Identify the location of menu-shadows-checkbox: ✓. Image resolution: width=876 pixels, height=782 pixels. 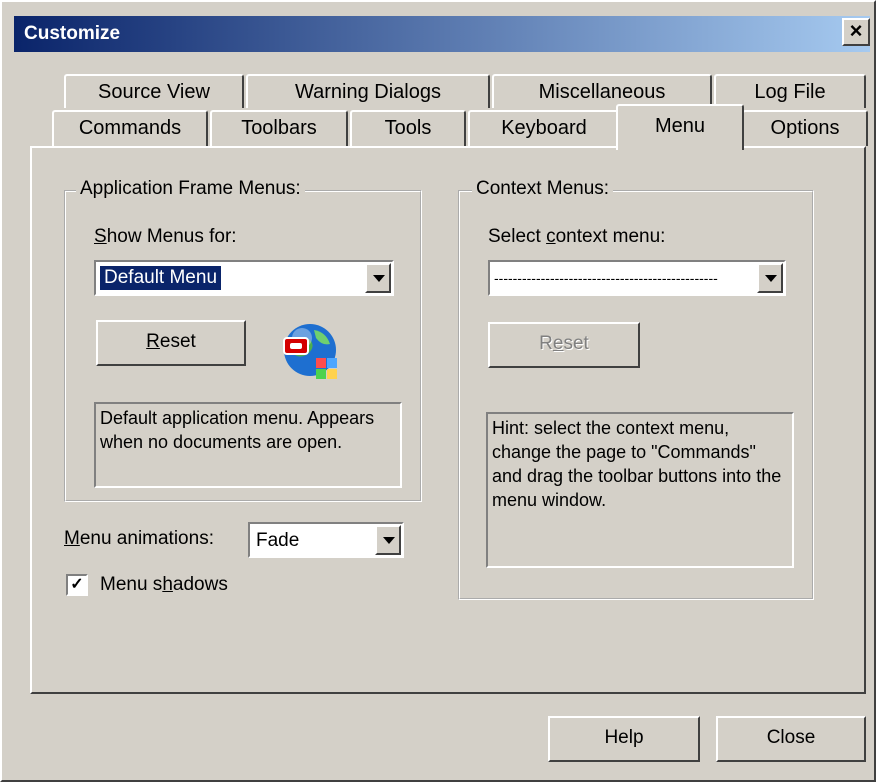
(77, 585).